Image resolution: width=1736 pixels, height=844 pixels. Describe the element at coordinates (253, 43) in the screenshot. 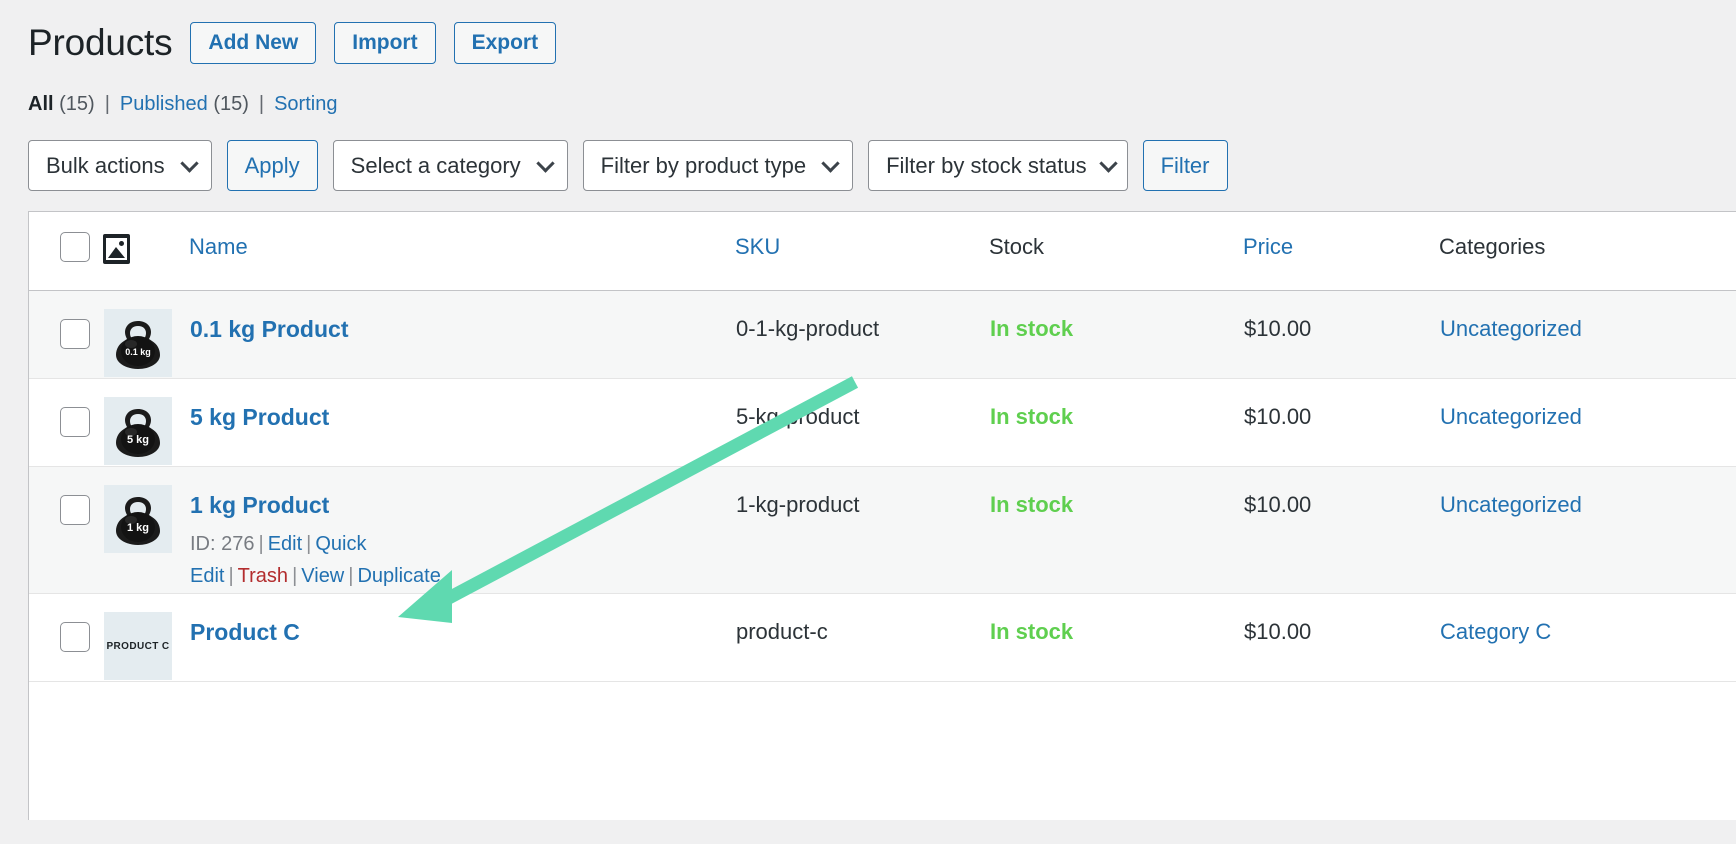

I see `add-new-button: Add New` at that location.